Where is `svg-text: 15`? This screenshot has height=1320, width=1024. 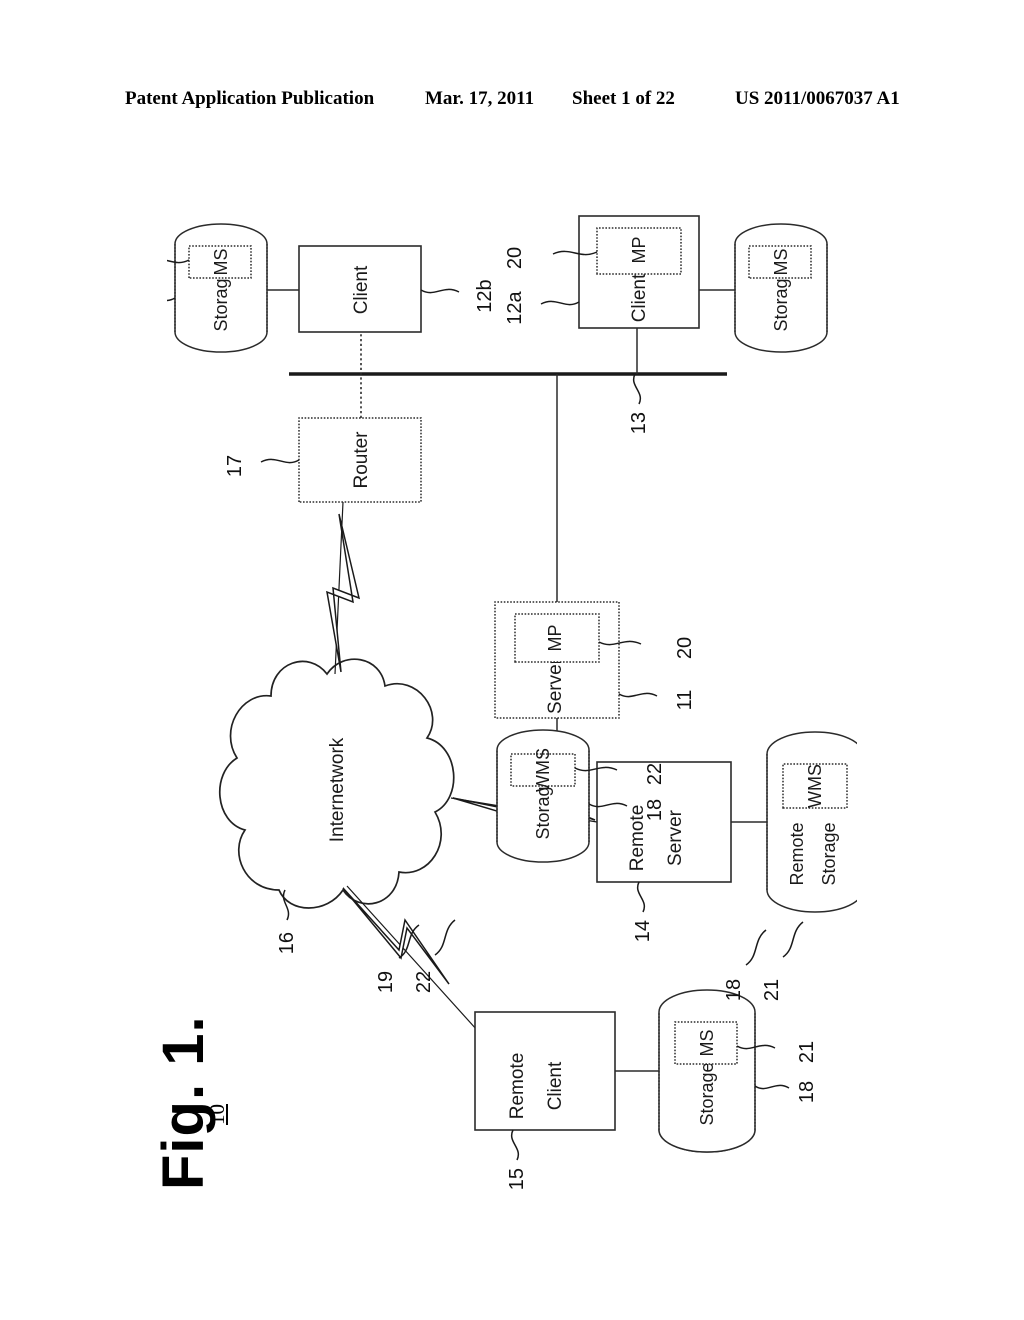 svg-text: 15 is located at coordinates (517, 1179).